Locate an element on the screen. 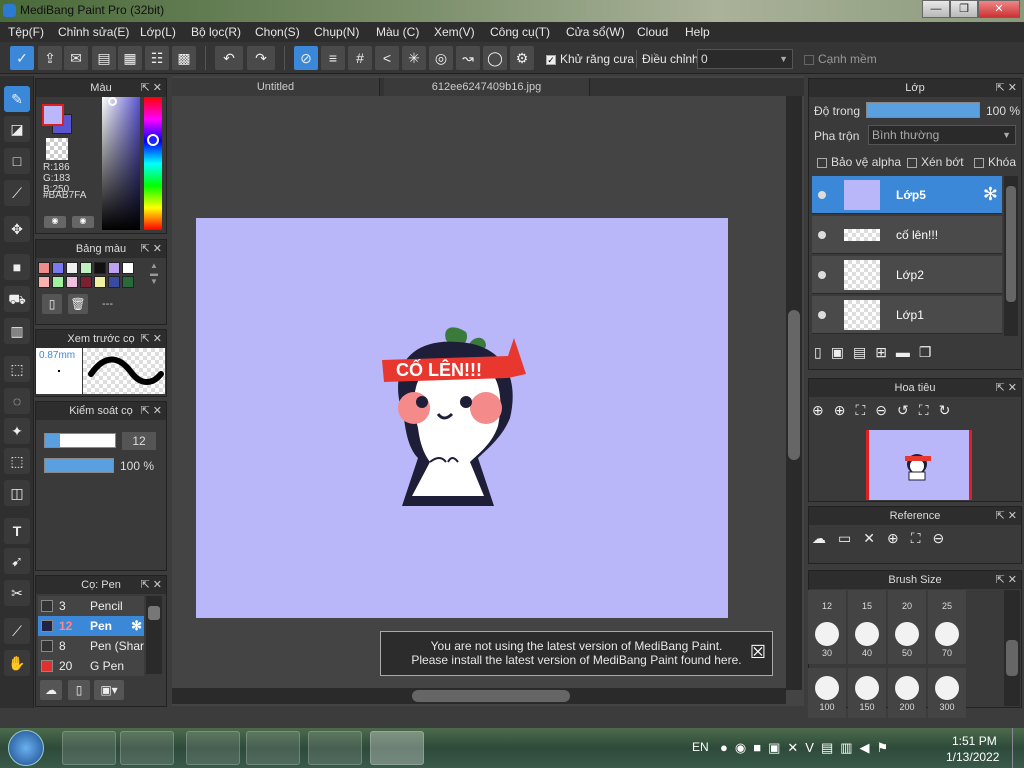 The image size is (1024, 768). close-reference-icon: ✕ is located at coordinates (875, 538).